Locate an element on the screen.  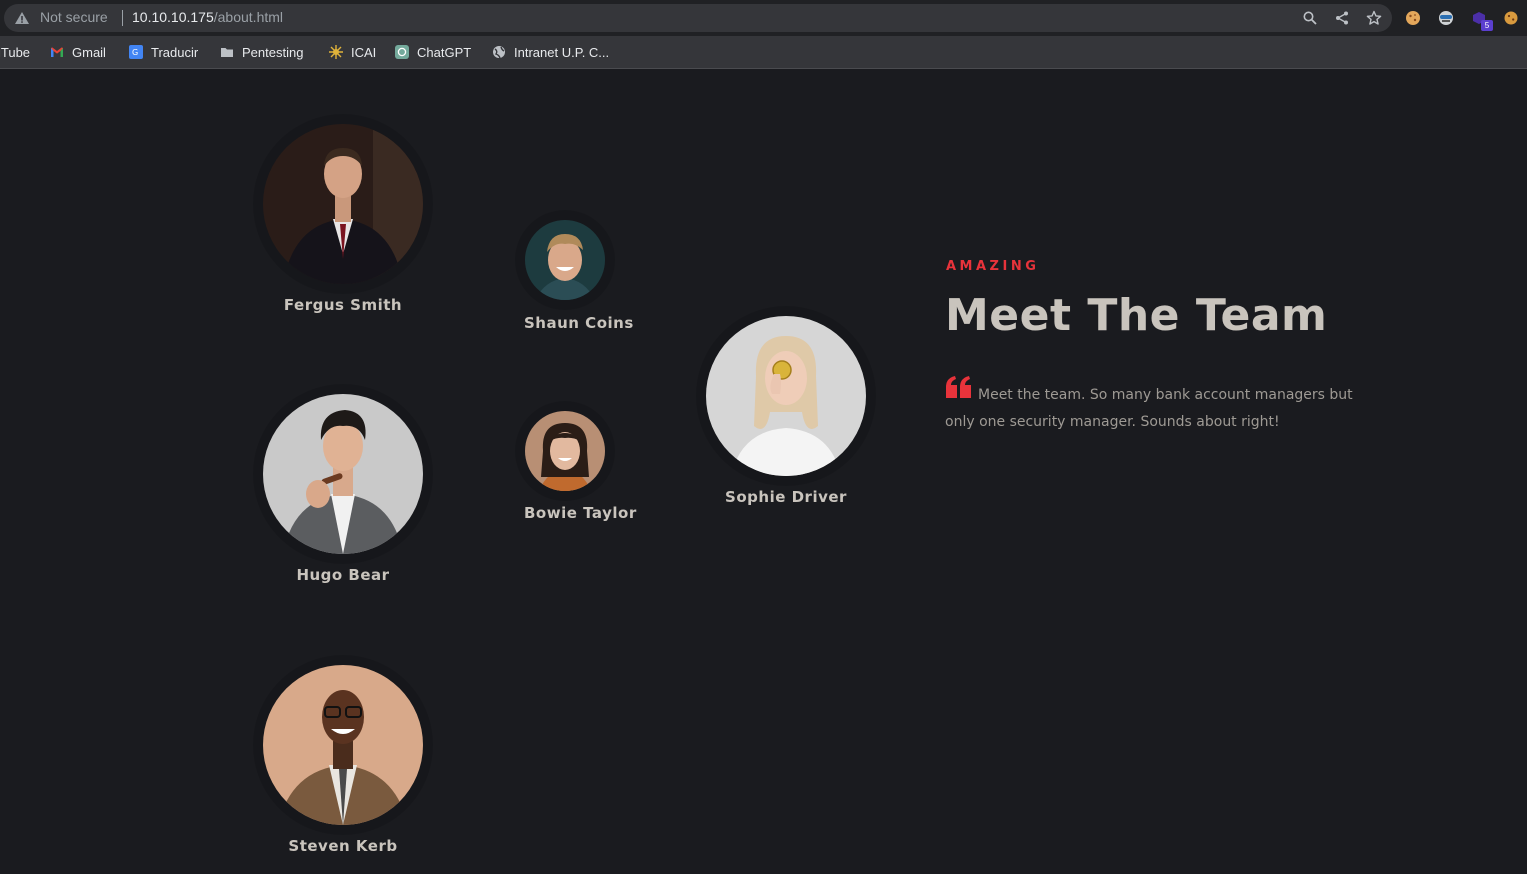
member-name: Steven Kerb is located at coordinates (343, 846).